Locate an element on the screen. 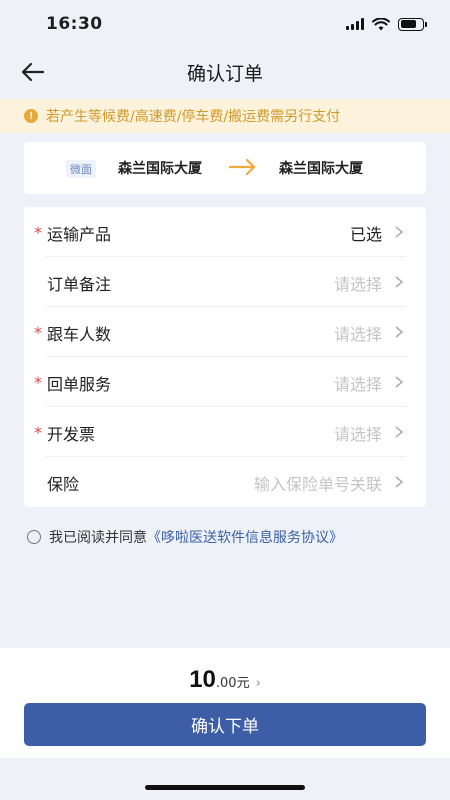  form-row-invoice: * 开发票 请选择 is located at coordinates (225, 432).